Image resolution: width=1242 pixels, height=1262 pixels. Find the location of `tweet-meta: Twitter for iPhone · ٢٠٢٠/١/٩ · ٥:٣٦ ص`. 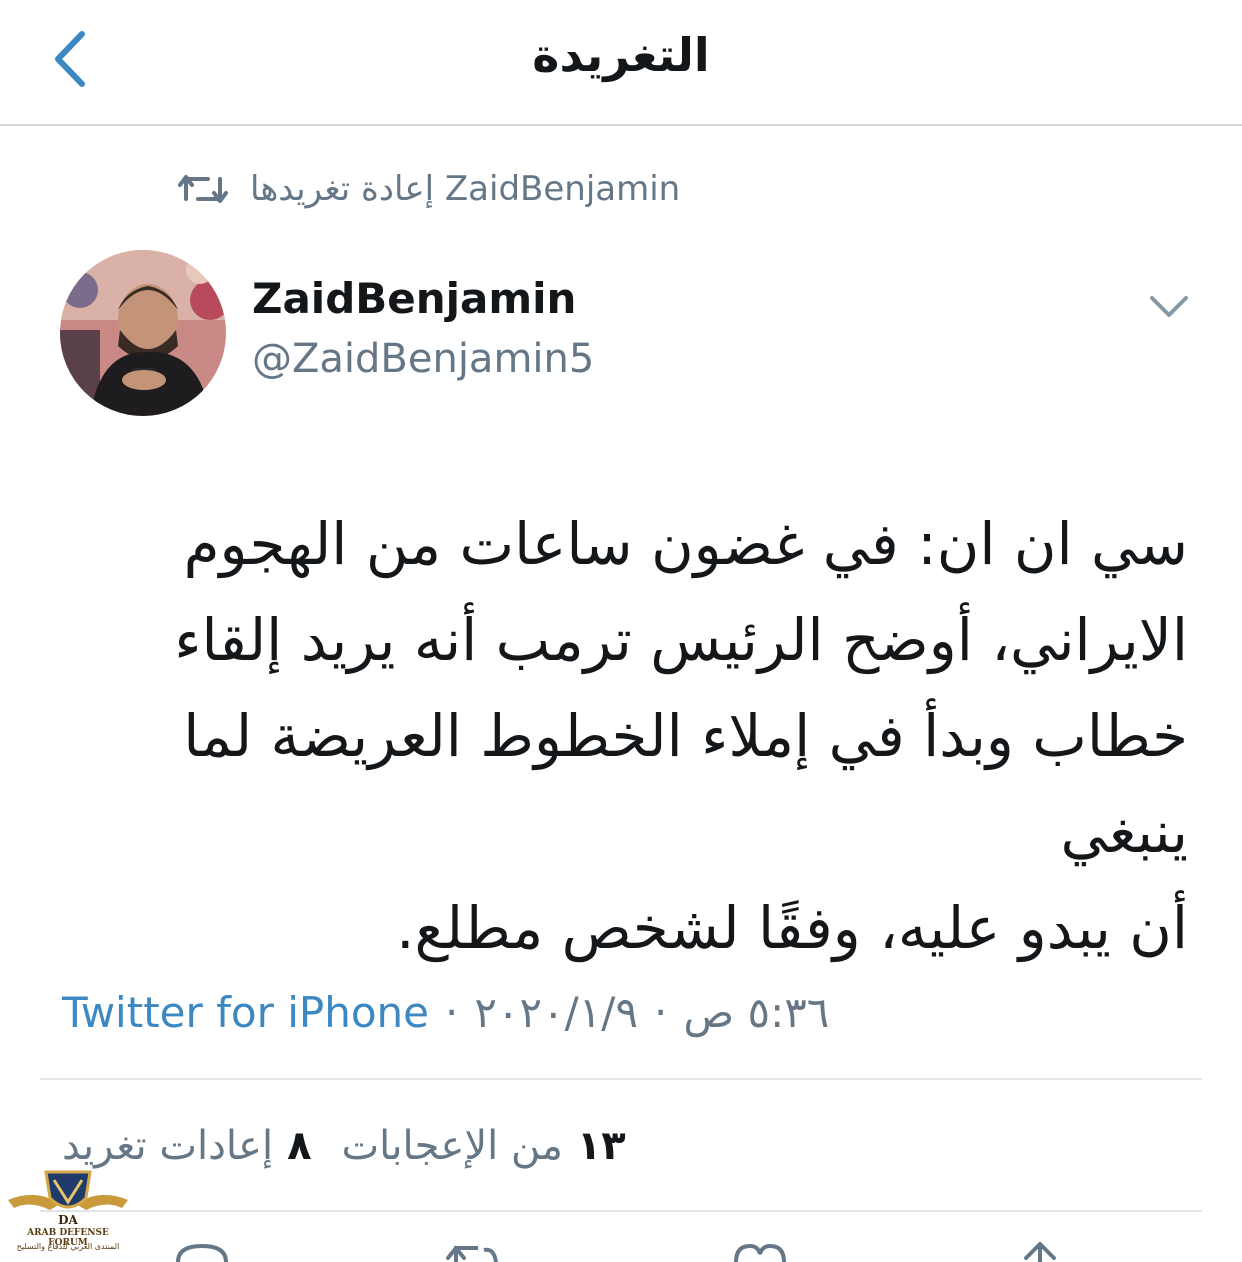

tweet-meta: Twitter for iPhone · ٢٠٢٠/١/٩ · ٥:٣٦ ص is located at coordinates (445, 1012).